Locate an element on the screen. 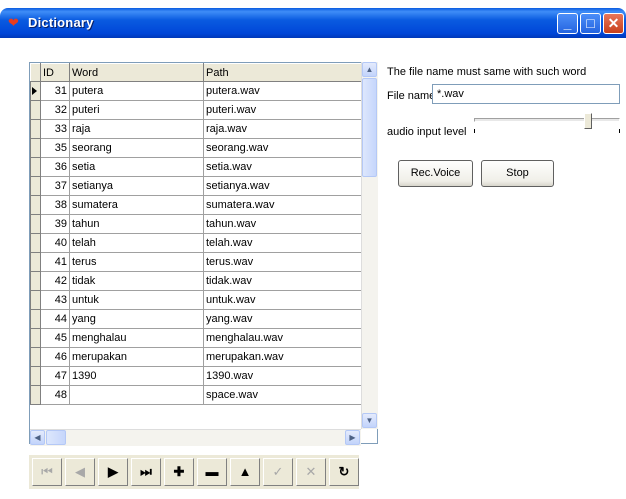  table-row: 48 space.wav is located at coordinates (202, 395).